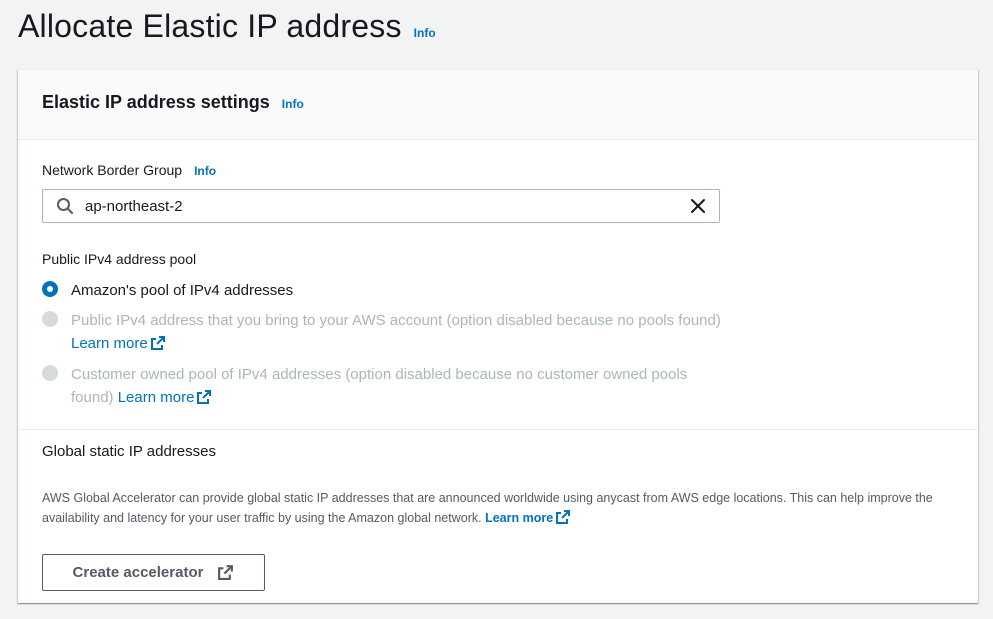 This screenshot has height=619, width=993. I want to click on byoip-learn-more-link: Learn more, so click(118, 343).